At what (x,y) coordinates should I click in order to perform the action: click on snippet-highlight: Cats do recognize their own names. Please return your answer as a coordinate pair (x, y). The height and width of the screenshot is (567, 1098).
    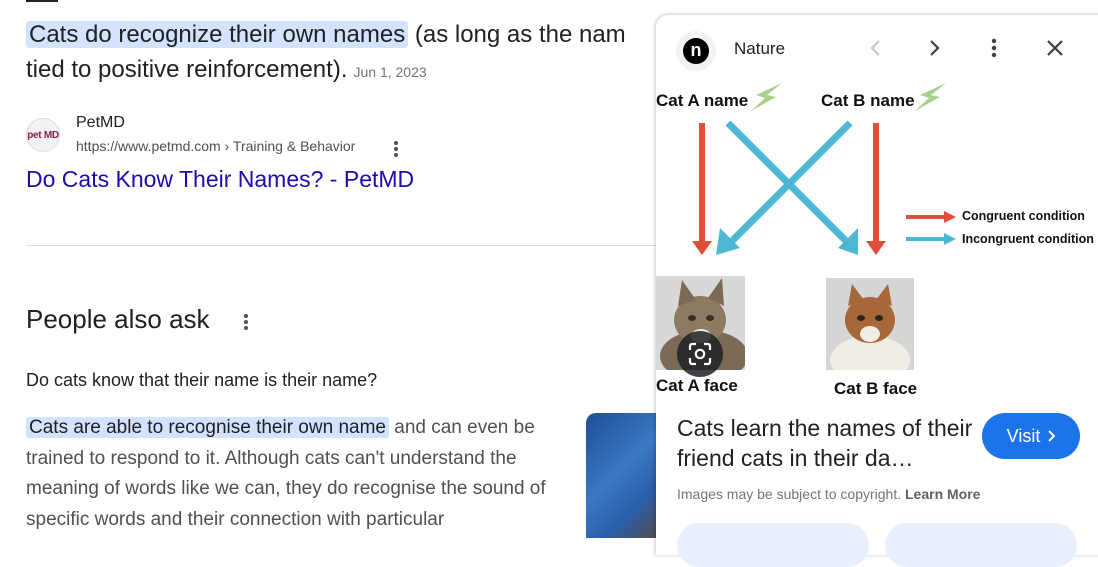
    Looking at the image, I should click on (217, 34).